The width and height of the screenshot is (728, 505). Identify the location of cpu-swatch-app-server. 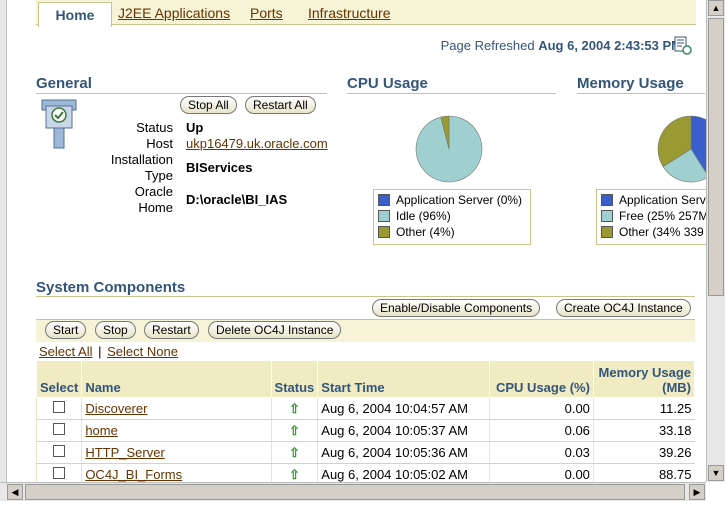
(384, 200).